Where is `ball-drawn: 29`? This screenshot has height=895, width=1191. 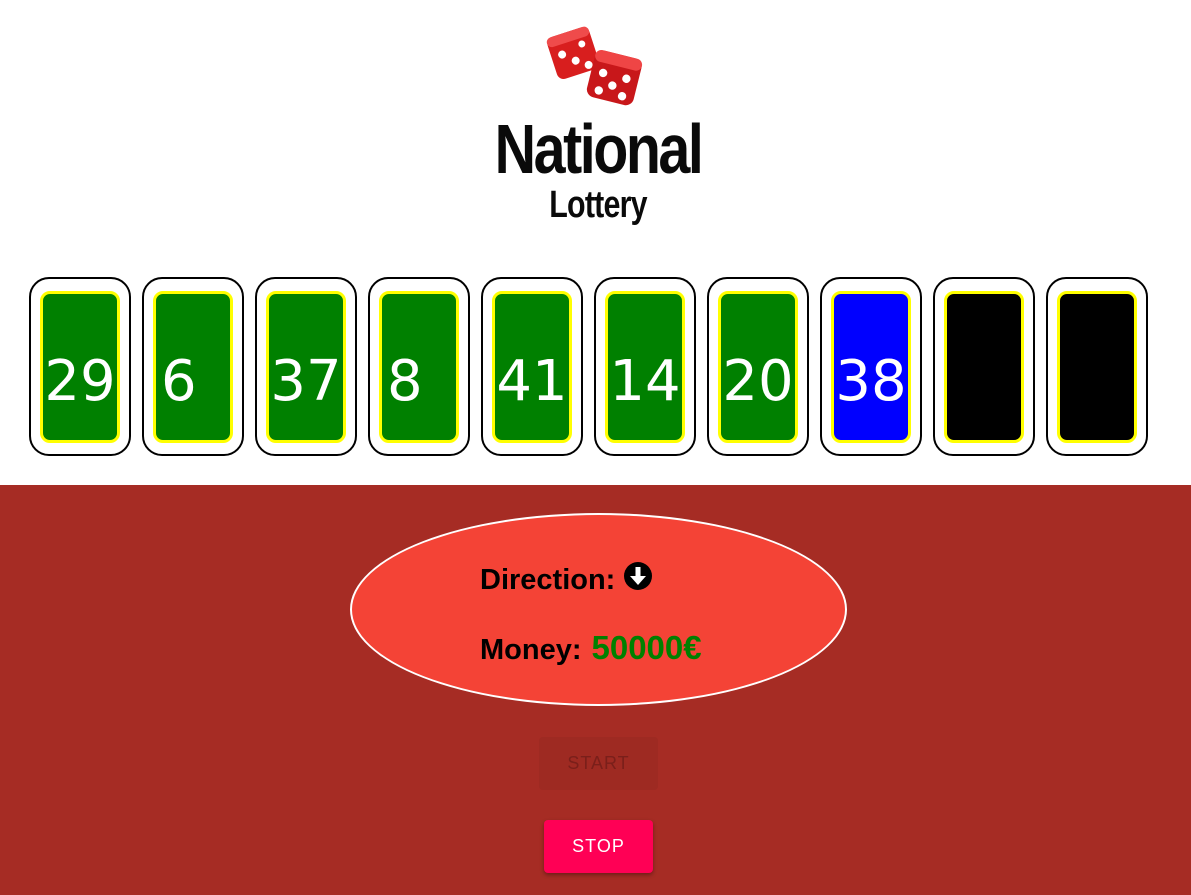 ball-drawn: 29 is located at coordinates (80, 366).